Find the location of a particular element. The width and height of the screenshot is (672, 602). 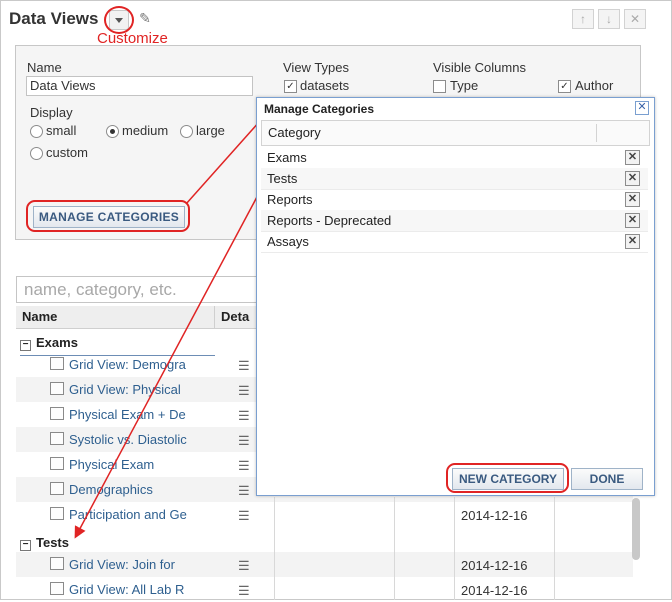

category-row-reports-deprecated: Reports - Deprecated ✕ is located at coordinates (454, 221).